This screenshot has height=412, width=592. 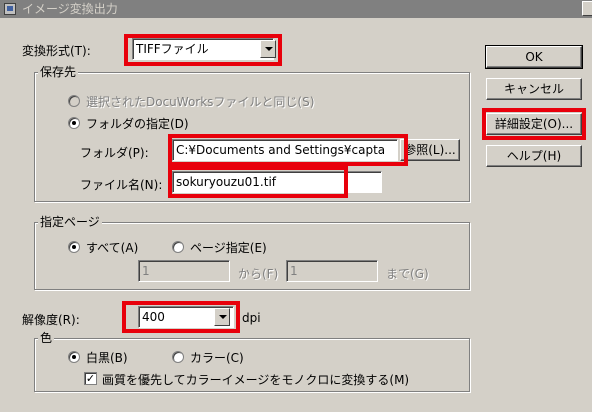 What do you see at coordinates (74, 101) in the screenshot?
I see `radio-same-as-docuworks` at bounding box center [74, 101].